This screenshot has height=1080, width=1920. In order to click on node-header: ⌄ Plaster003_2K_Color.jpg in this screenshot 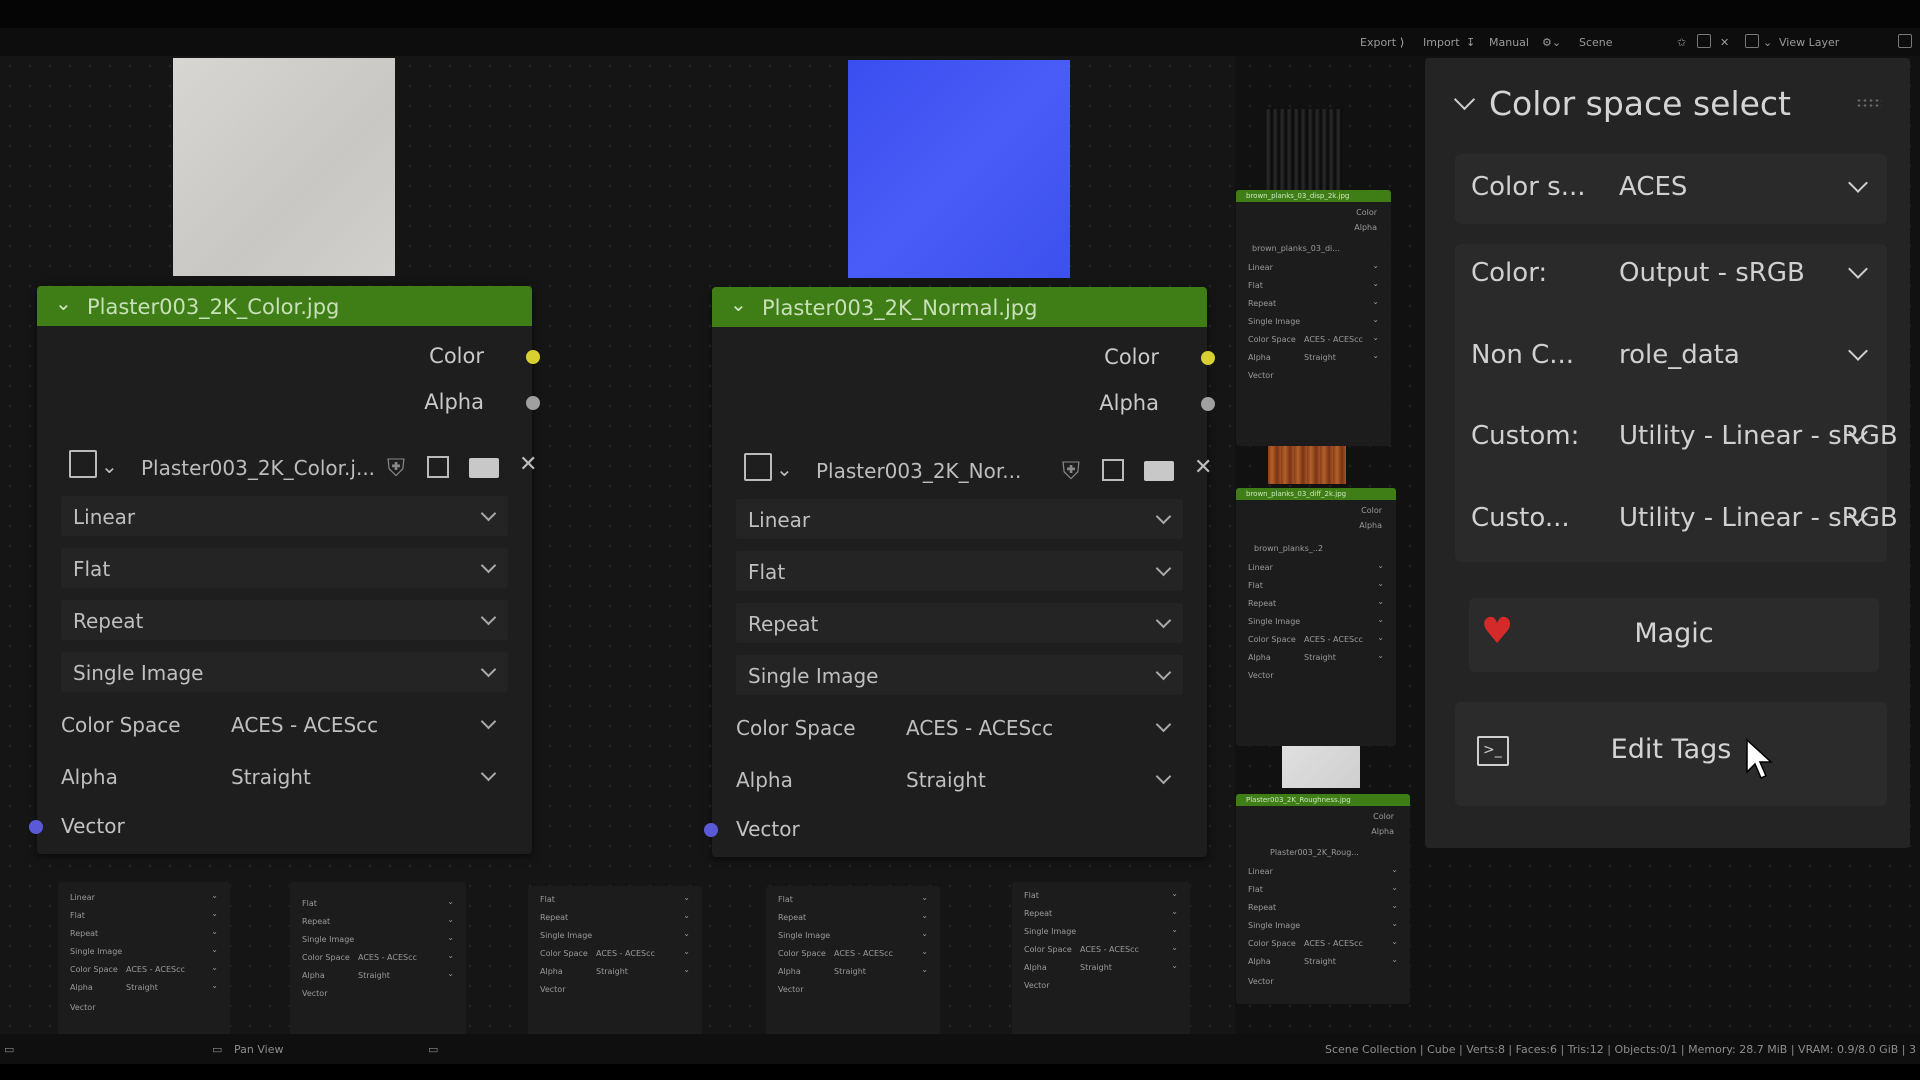, I will do `click(284, 306)`.